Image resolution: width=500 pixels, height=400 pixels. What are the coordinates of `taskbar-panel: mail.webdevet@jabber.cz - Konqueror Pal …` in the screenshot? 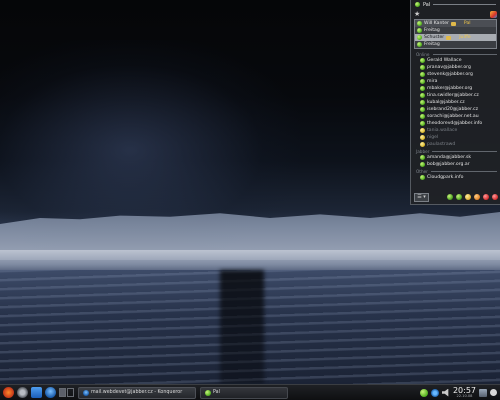 It's located at (250, 392).